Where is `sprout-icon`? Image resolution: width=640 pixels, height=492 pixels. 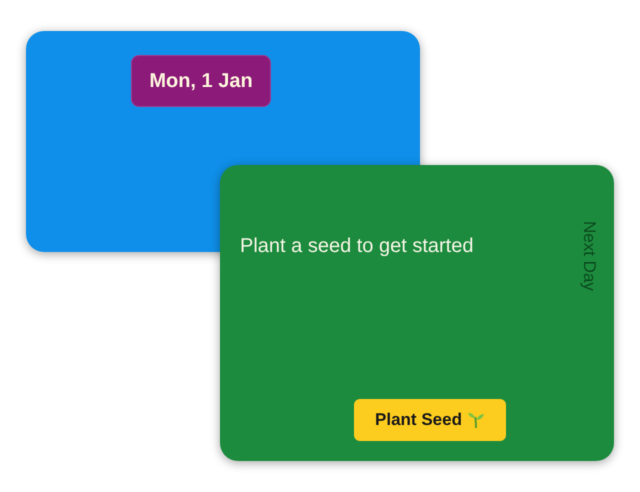 sprout-icon is located at coordinates (475, 420).